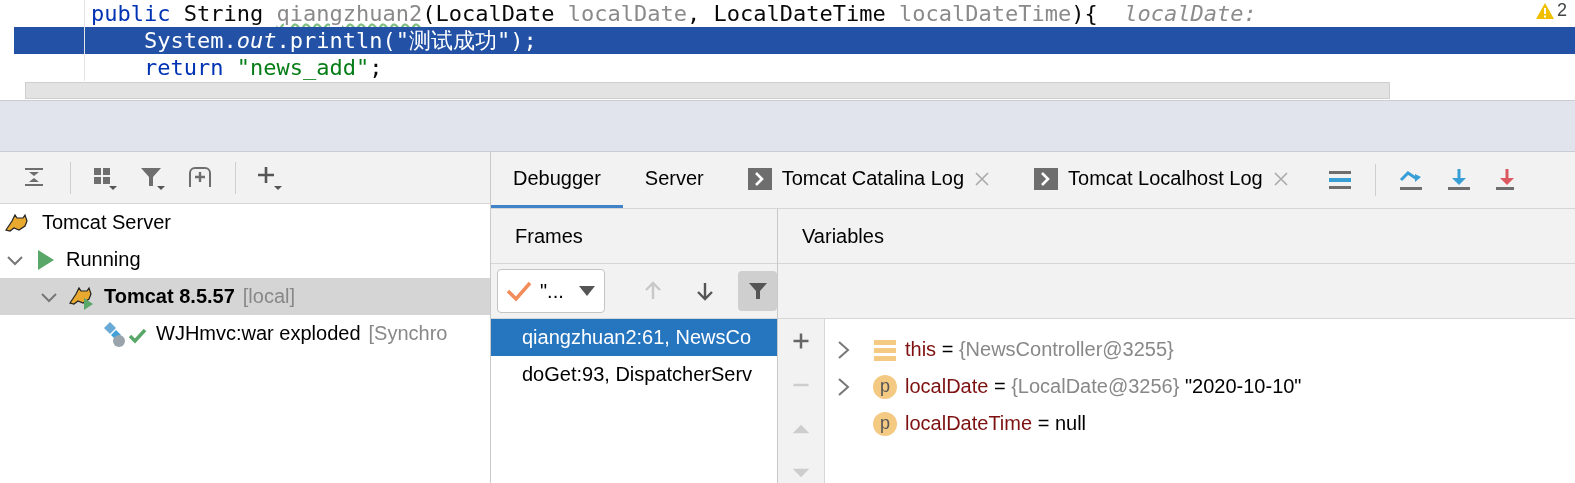 This screenshot has height=483, width=1575. I want to click on dropdown-arrow-icon, so click(587, 291).